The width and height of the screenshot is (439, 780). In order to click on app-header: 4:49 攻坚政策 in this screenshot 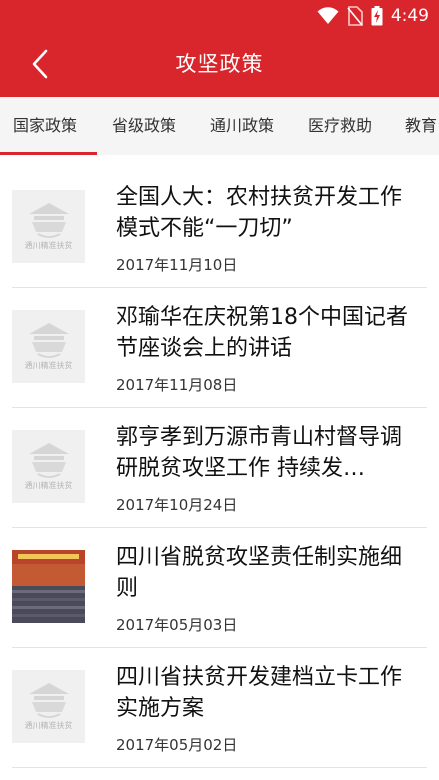, I will do `click(219, 48)`.